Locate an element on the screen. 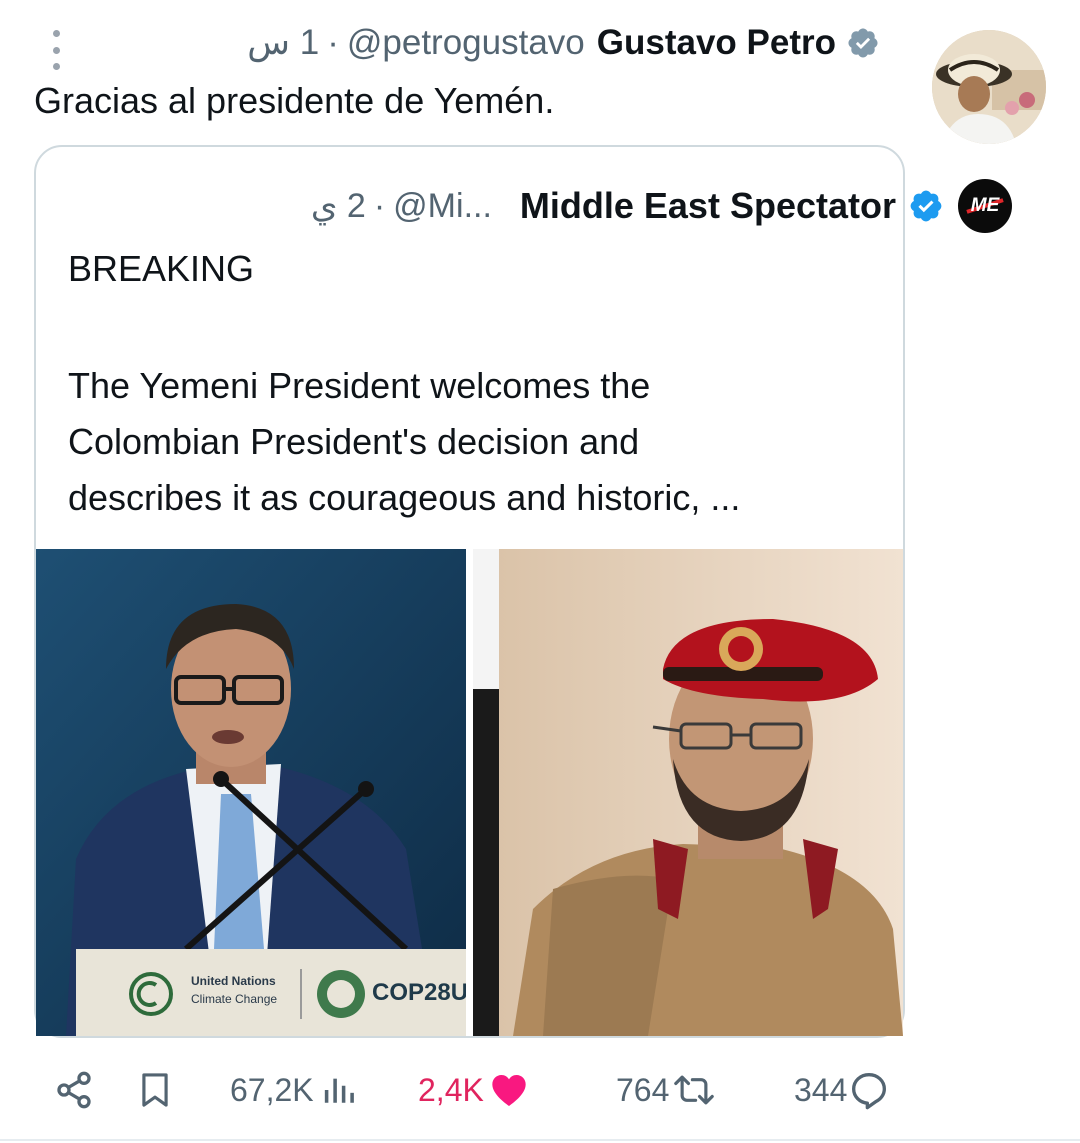  quoted-avatar-logo: ME is located at coordinates (985, 205).